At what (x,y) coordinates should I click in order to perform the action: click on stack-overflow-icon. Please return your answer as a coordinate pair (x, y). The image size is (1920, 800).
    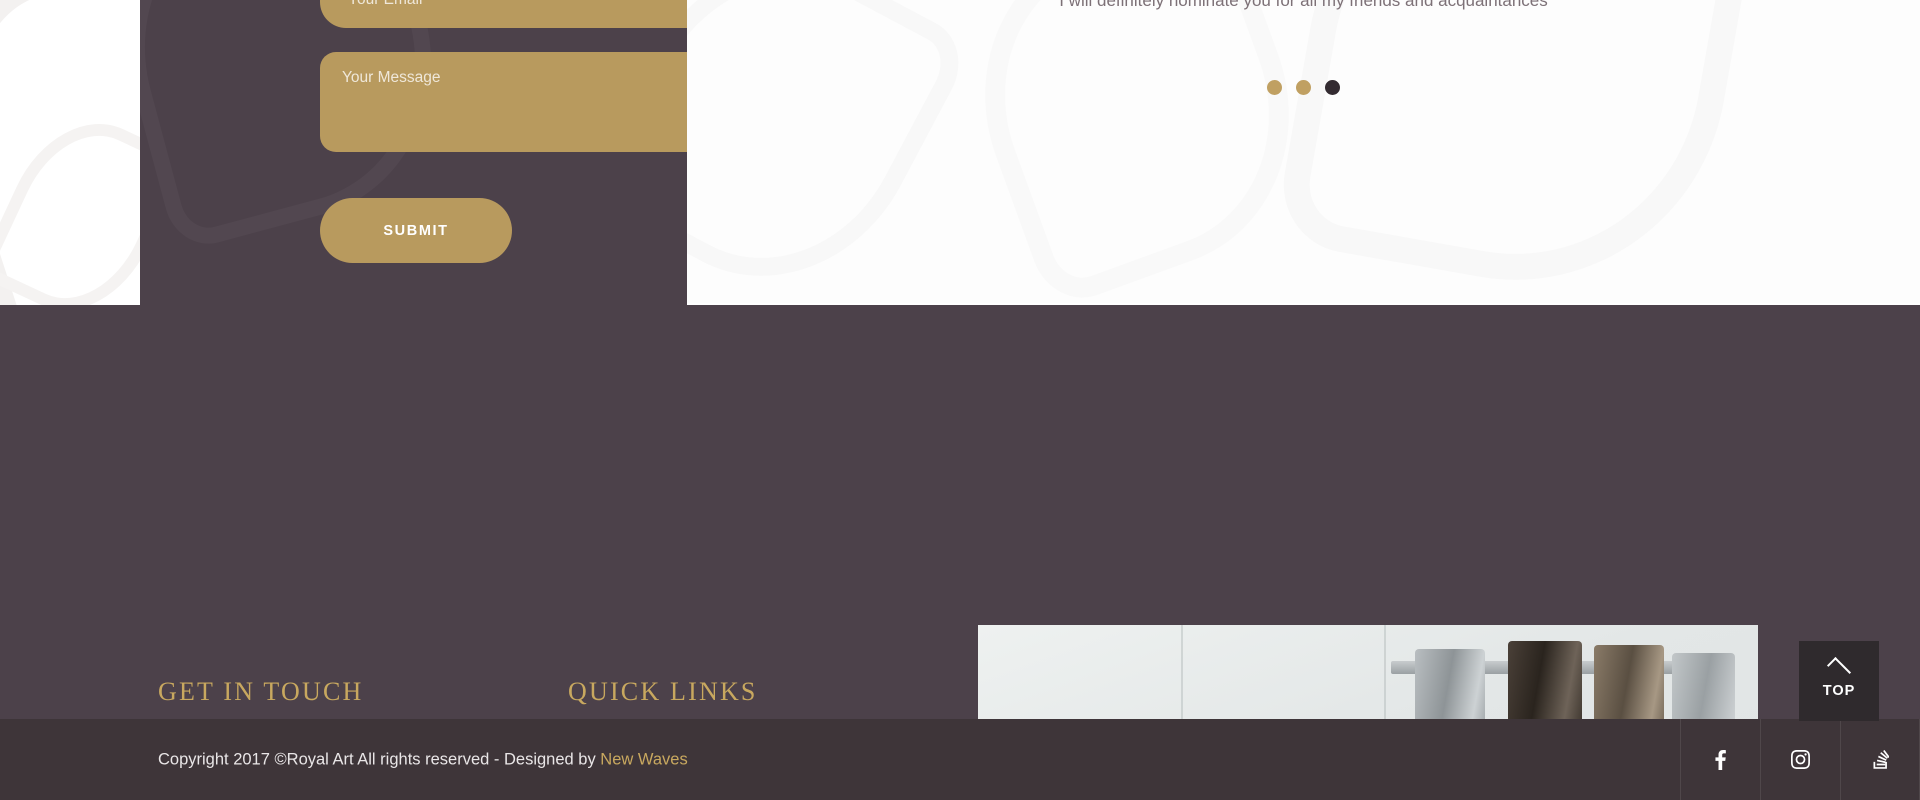
    Looking at the image, I should click on (1881, 759).